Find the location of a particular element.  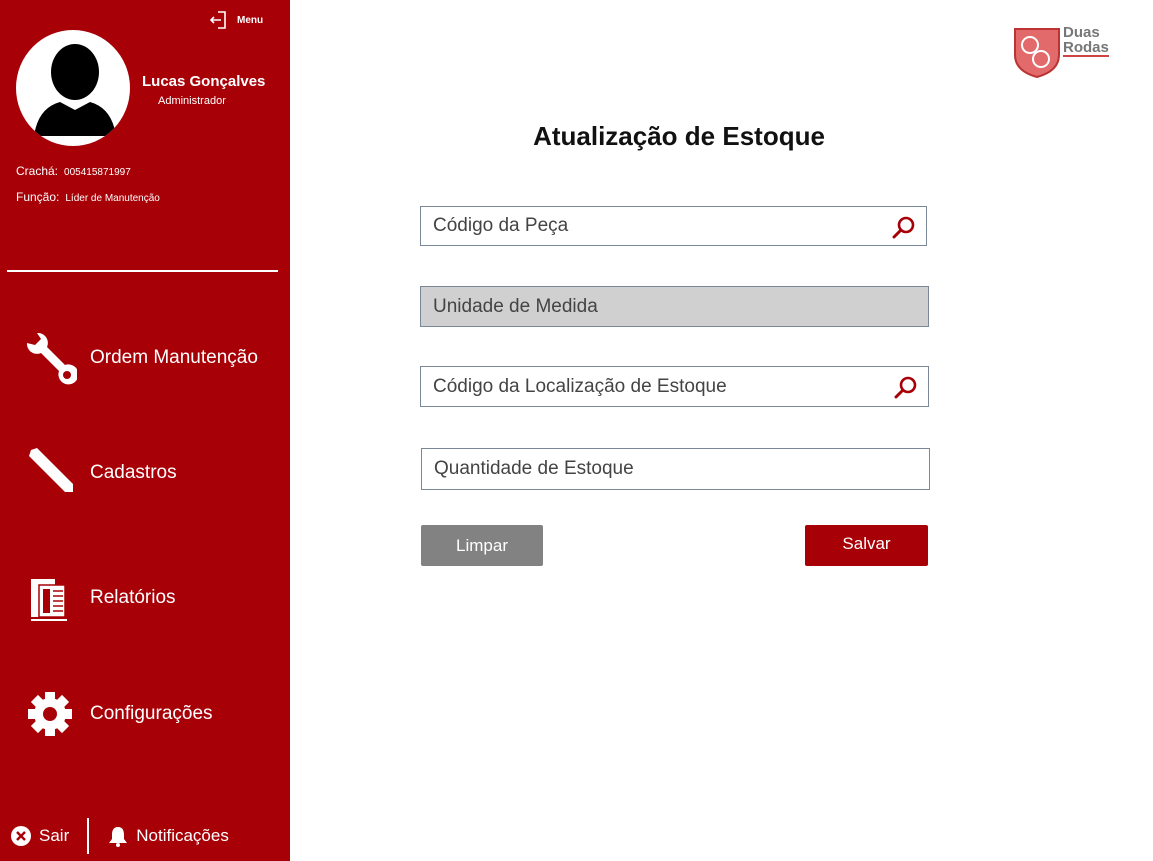

brand-wordmark: Duas Rodas is located at coordinates (1086, 41).